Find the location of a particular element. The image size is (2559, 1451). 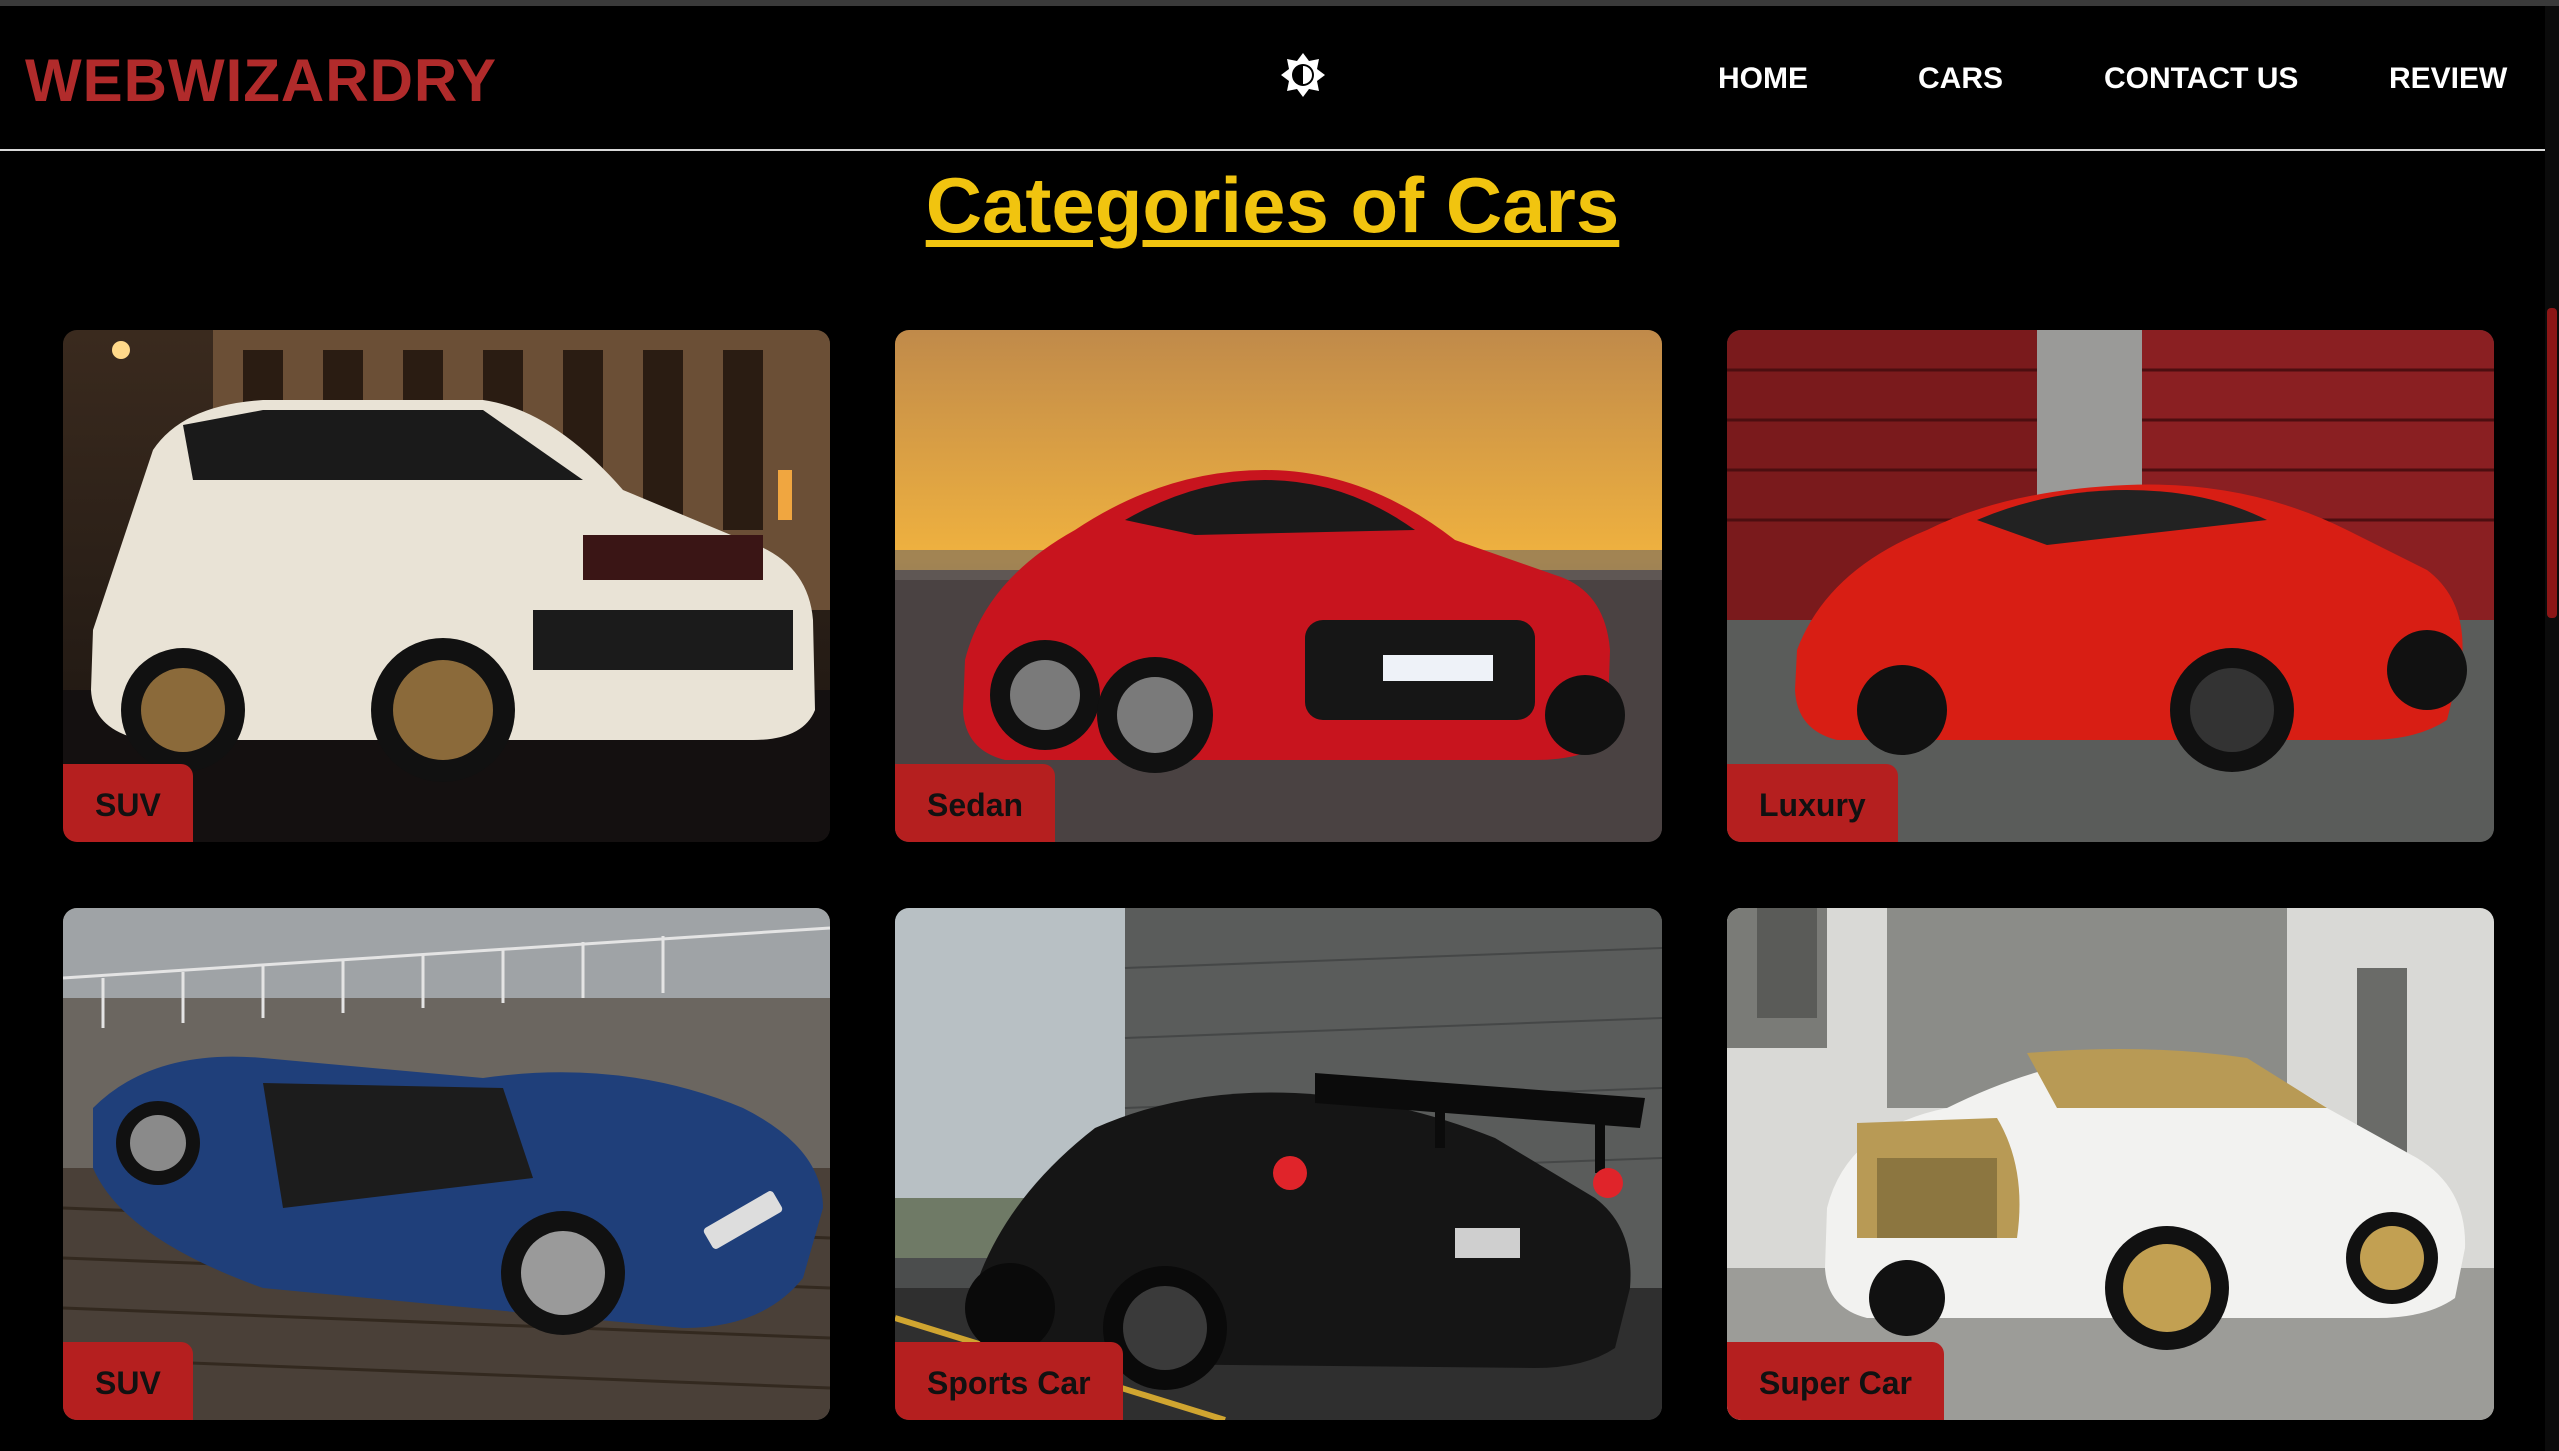

section-title: Categories of Cars is located at coordinates (1272, 205).